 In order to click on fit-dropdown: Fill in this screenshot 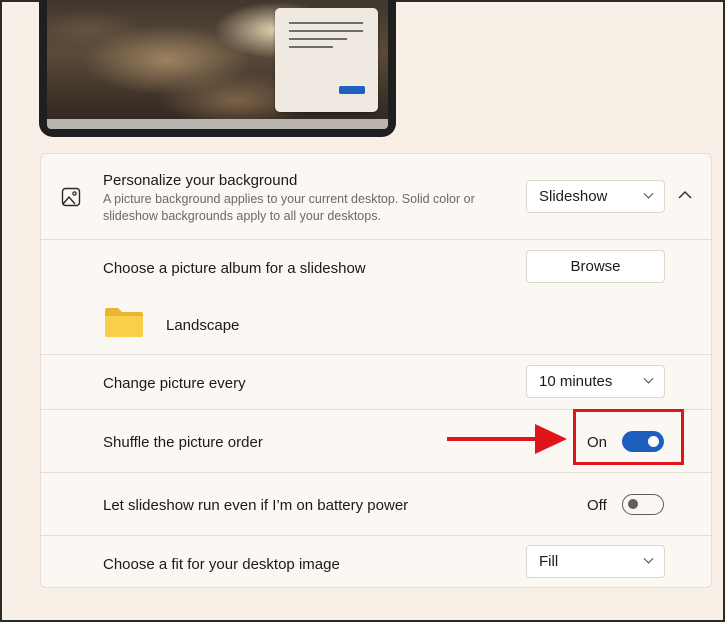, I will do `click(595, 561)`.